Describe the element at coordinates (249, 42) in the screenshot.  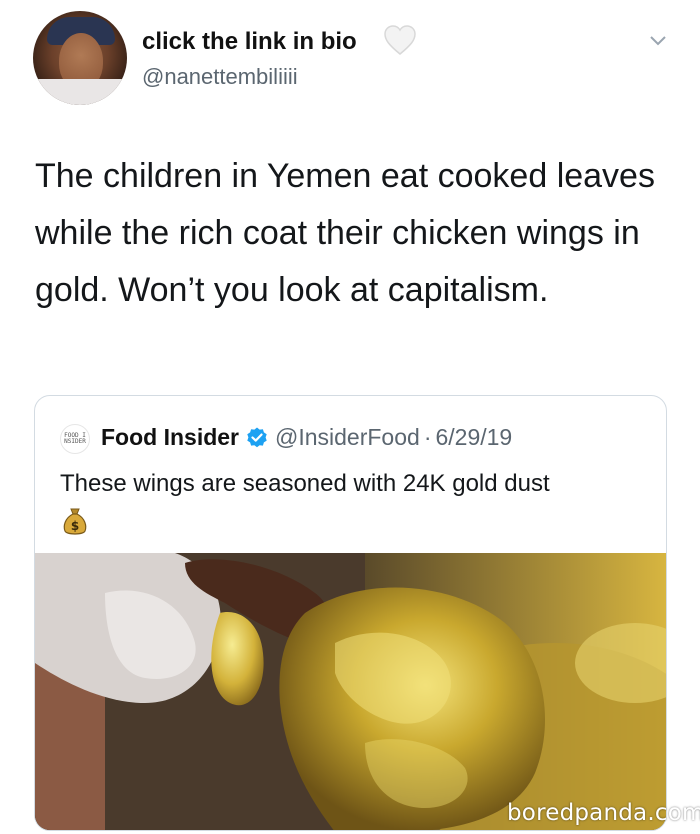
I see `author-display-name: click the link in bio` at that location.